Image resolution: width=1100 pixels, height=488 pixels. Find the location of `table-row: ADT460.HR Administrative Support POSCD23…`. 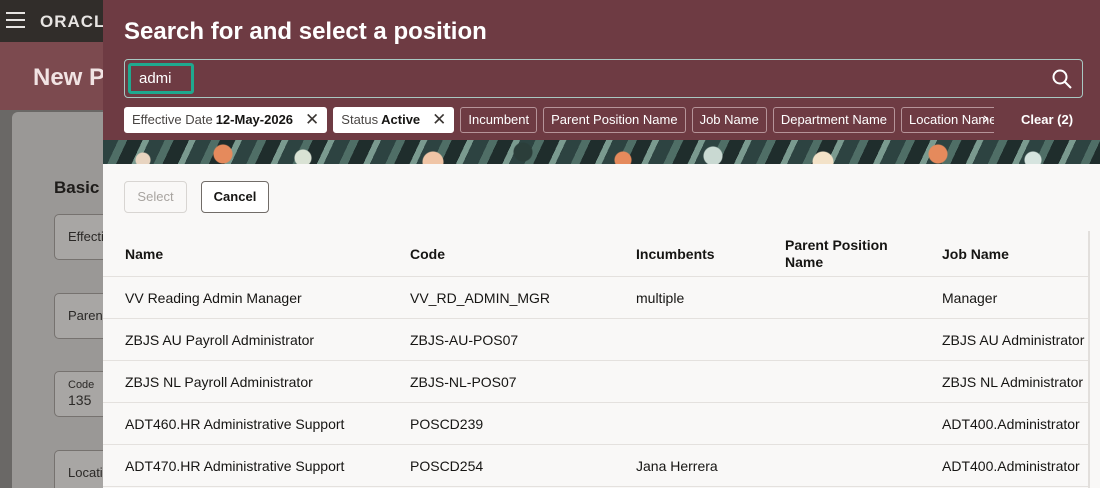

table-row: ADT460.HR Administrative Support POSCD23… is located at coordinates (595, 424).